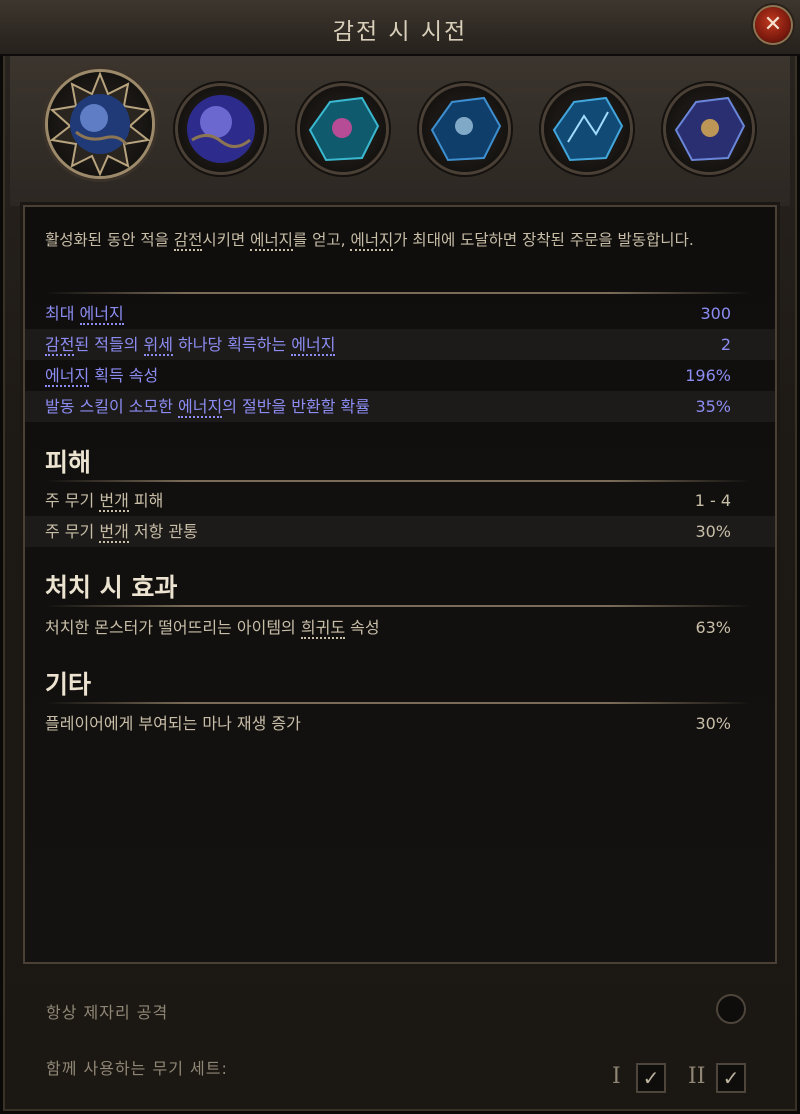 This screenshot has height=1114, width=800. Describe the element at coordinates (715, 313) in the screenshot. I see `stat-value: 300` at that location.